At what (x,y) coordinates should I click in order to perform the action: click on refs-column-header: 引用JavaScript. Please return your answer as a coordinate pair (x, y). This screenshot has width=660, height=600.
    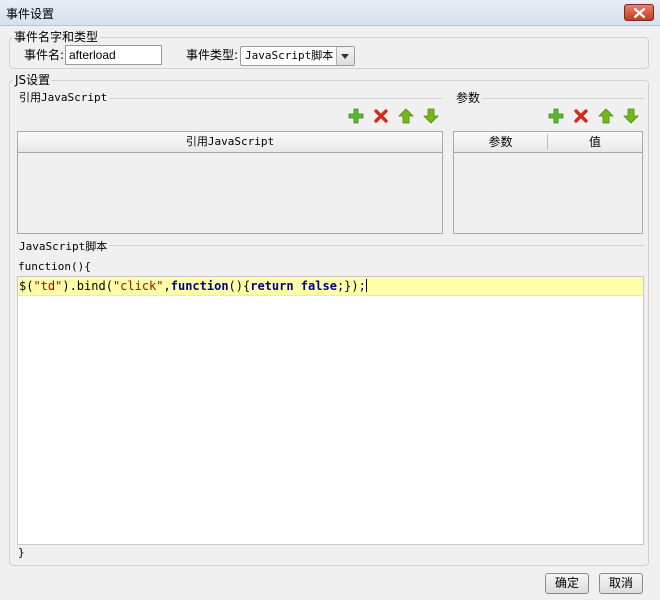
    Looking at the image, I should click on (230, 142).